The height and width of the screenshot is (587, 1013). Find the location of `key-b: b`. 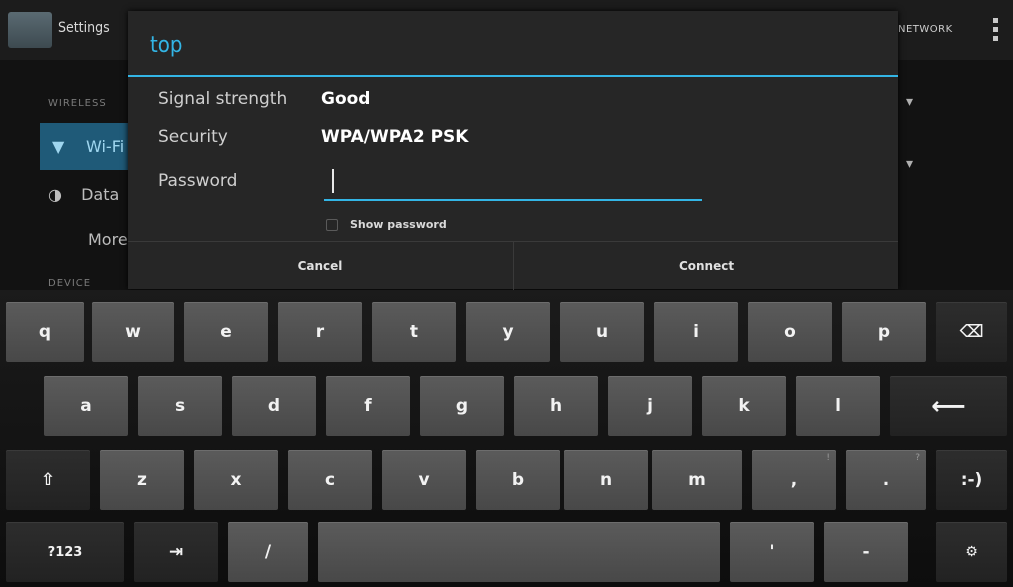

key-b: b is located at coordinates (518, 480).